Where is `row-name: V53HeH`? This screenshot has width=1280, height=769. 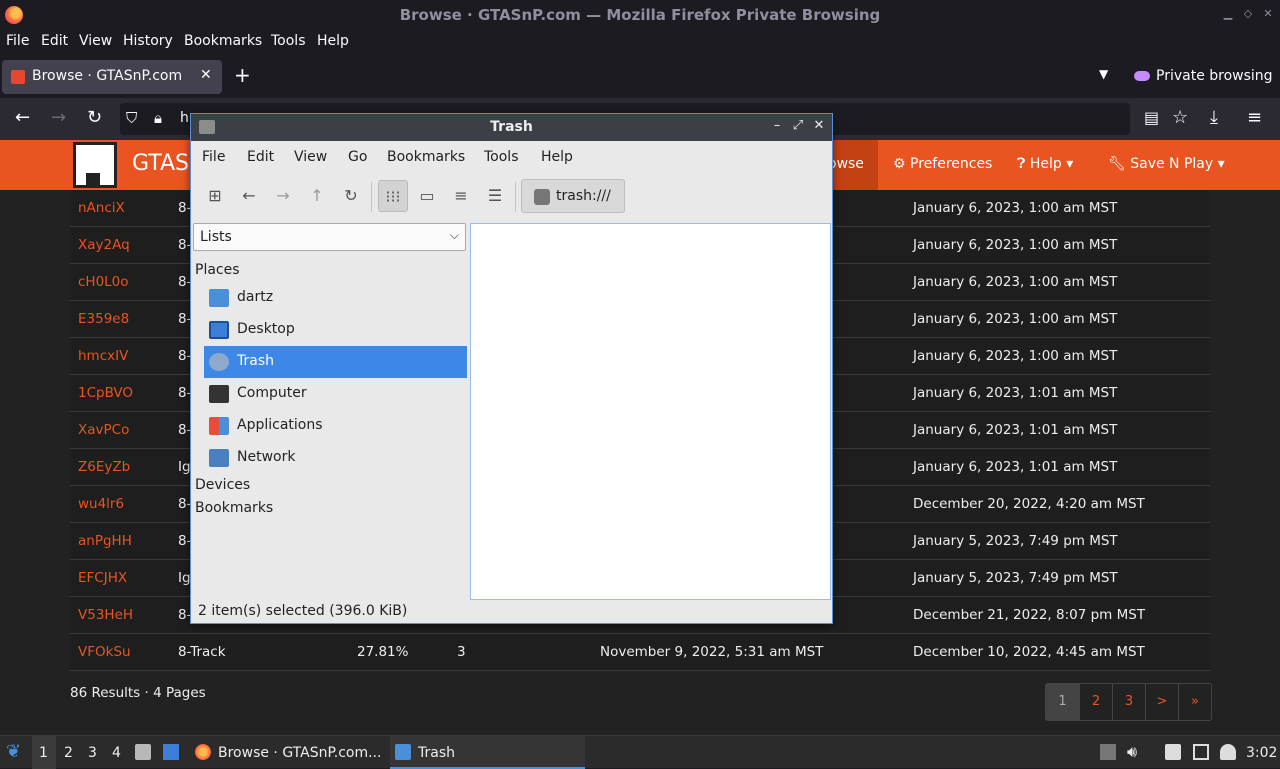 row-name: V53HeH is located at coordinates (105, 615).